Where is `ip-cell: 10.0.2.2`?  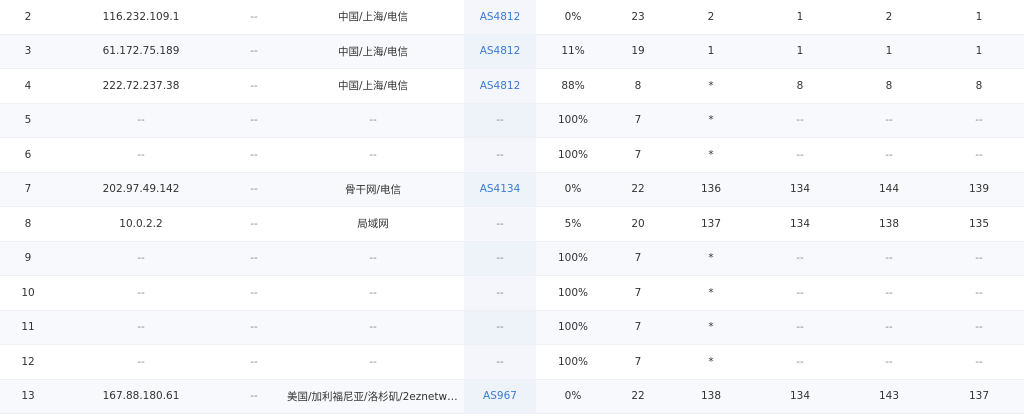 ip-cell: 10.0.2.2 is located at coordinates (141, 223).